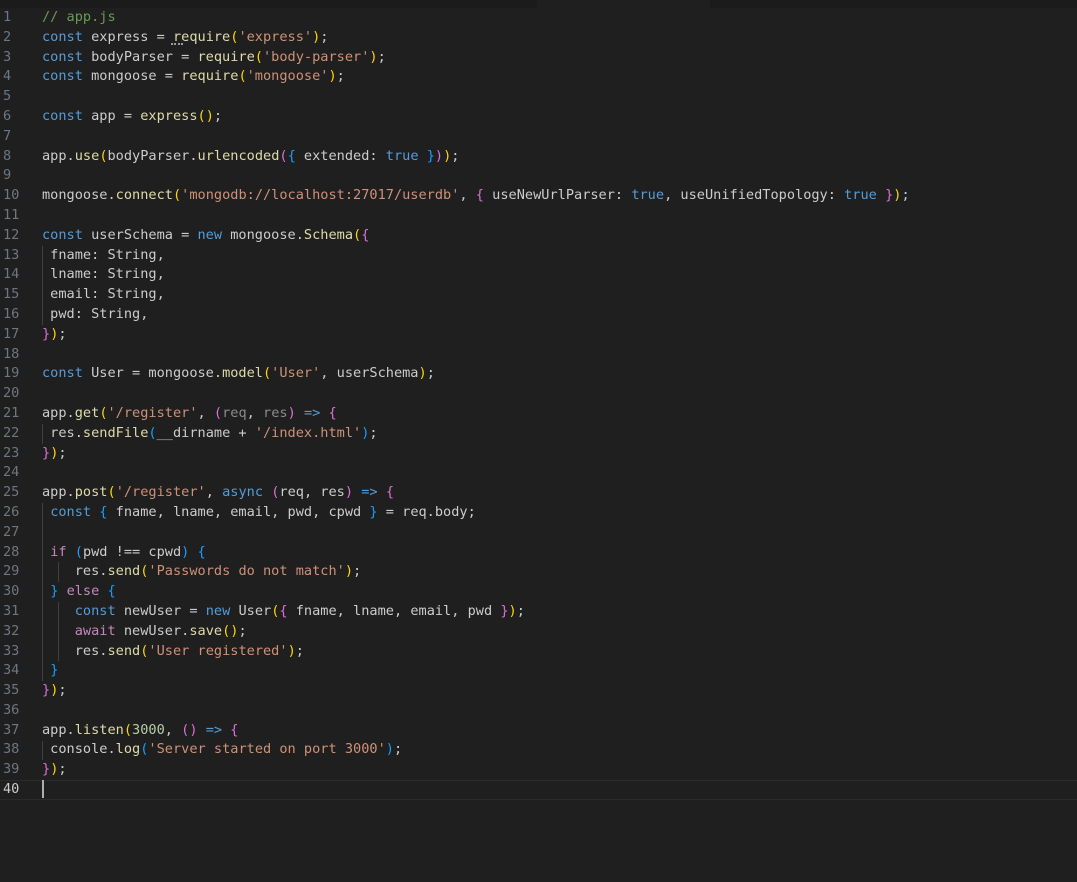 The height and width of the screenshot is (882, 1077). I want to click on code-token: 'body-parser', so click(316, 56).